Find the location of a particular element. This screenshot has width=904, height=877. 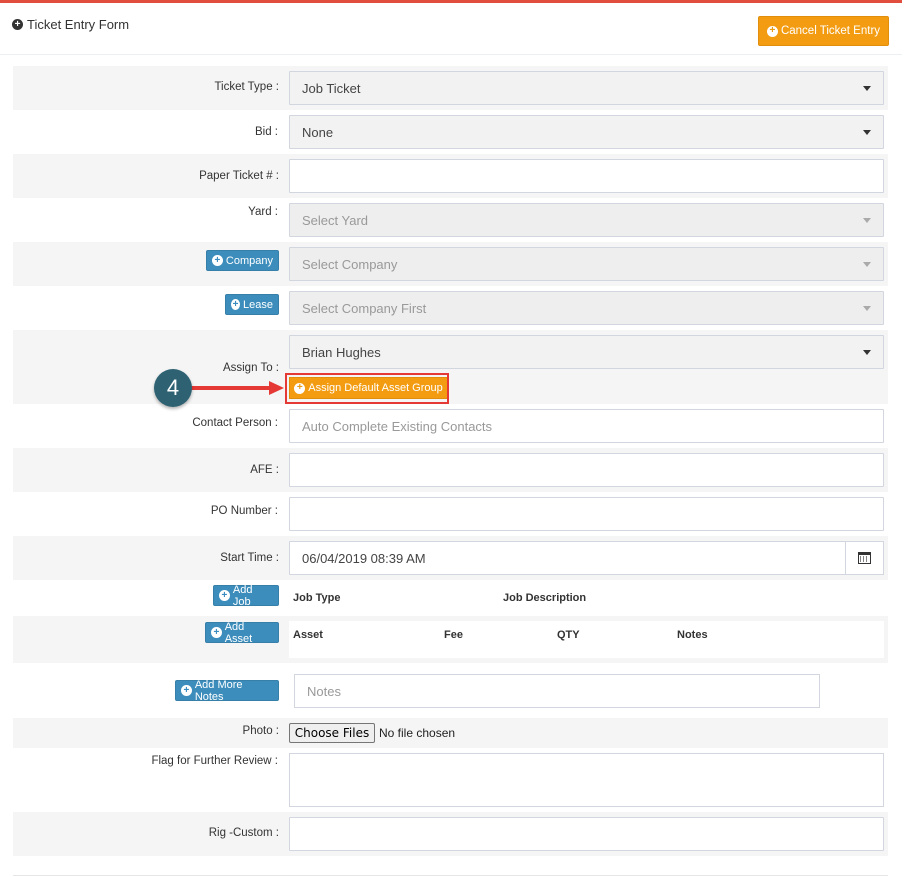

asset-header: Asset is located at coordinates (308, 635).